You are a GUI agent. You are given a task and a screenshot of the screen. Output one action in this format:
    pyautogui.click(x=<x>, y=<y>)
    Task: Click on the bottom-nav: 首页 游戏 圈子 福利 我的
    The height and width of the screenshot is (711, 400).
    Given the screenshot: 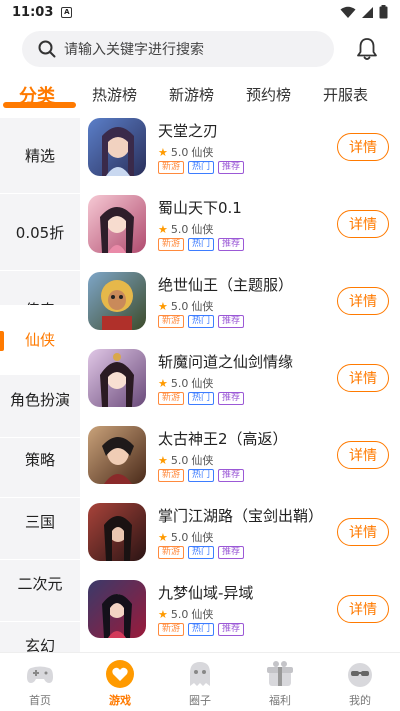 What is the action you would take?
    pyautogui.click(x=200, y=681)
    